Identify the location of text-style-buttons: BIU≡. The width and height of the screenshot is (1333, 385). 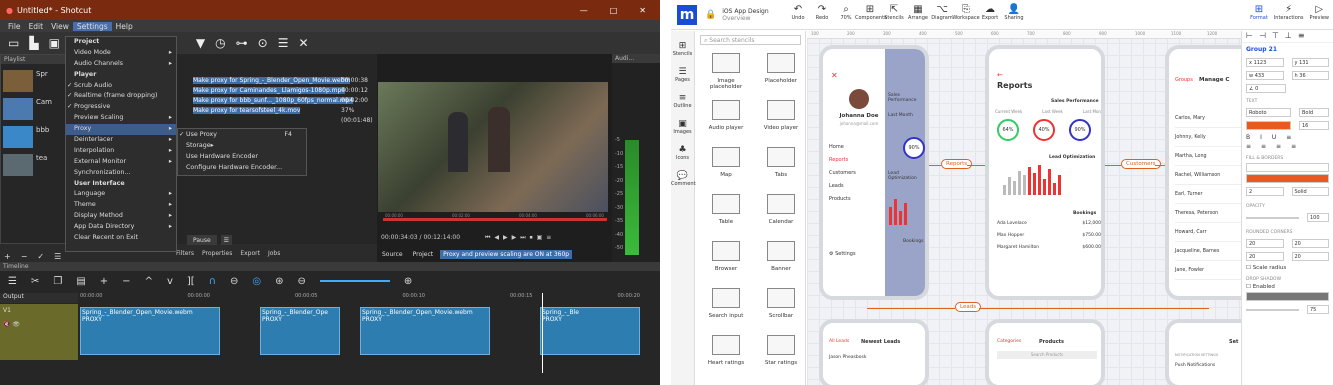
(1287, 137).